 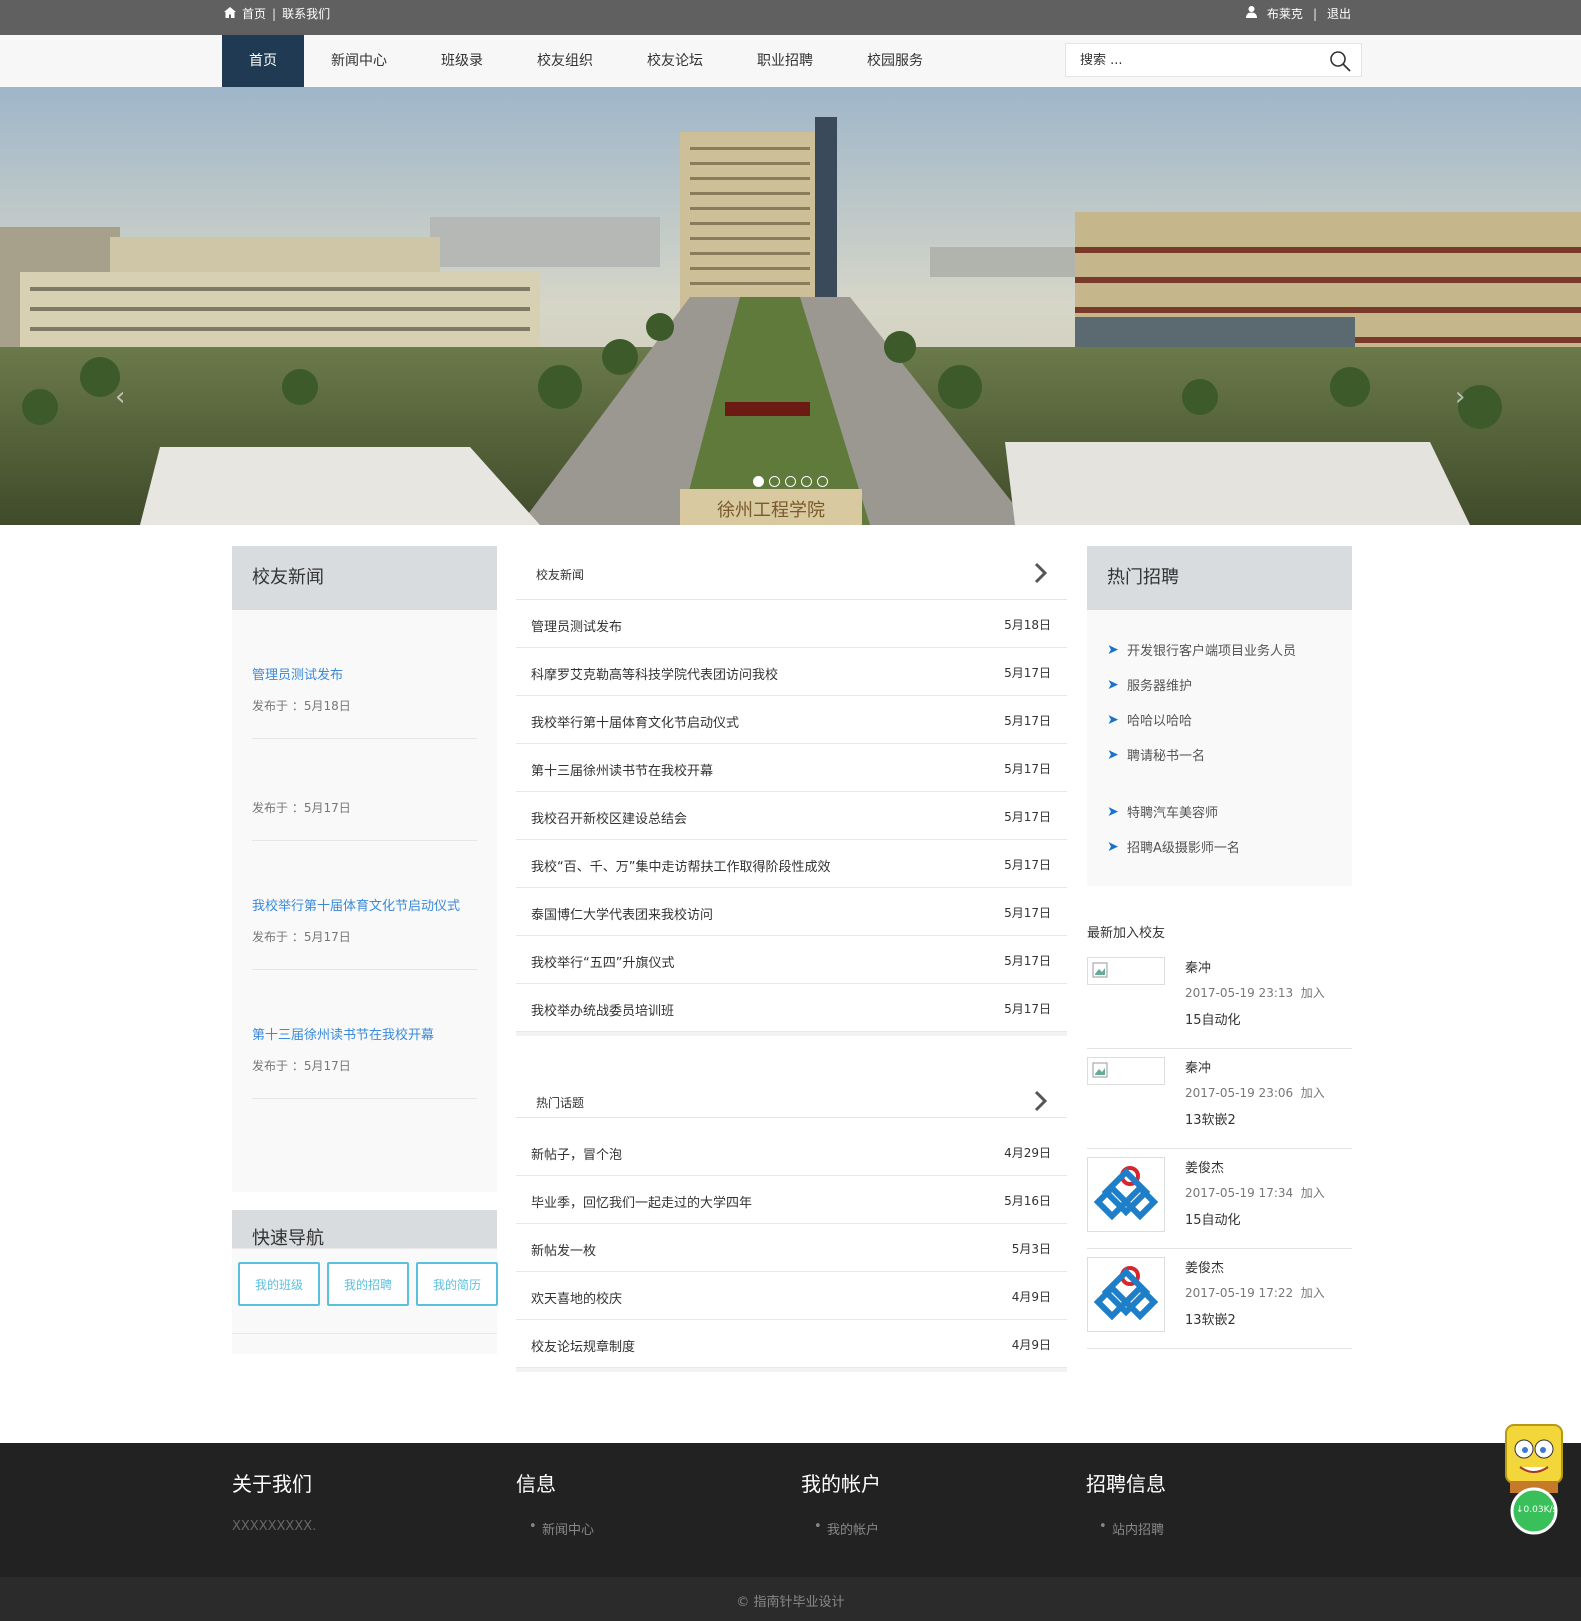 I want to click on logout-link: 退出, so click(x=1339, y=13).